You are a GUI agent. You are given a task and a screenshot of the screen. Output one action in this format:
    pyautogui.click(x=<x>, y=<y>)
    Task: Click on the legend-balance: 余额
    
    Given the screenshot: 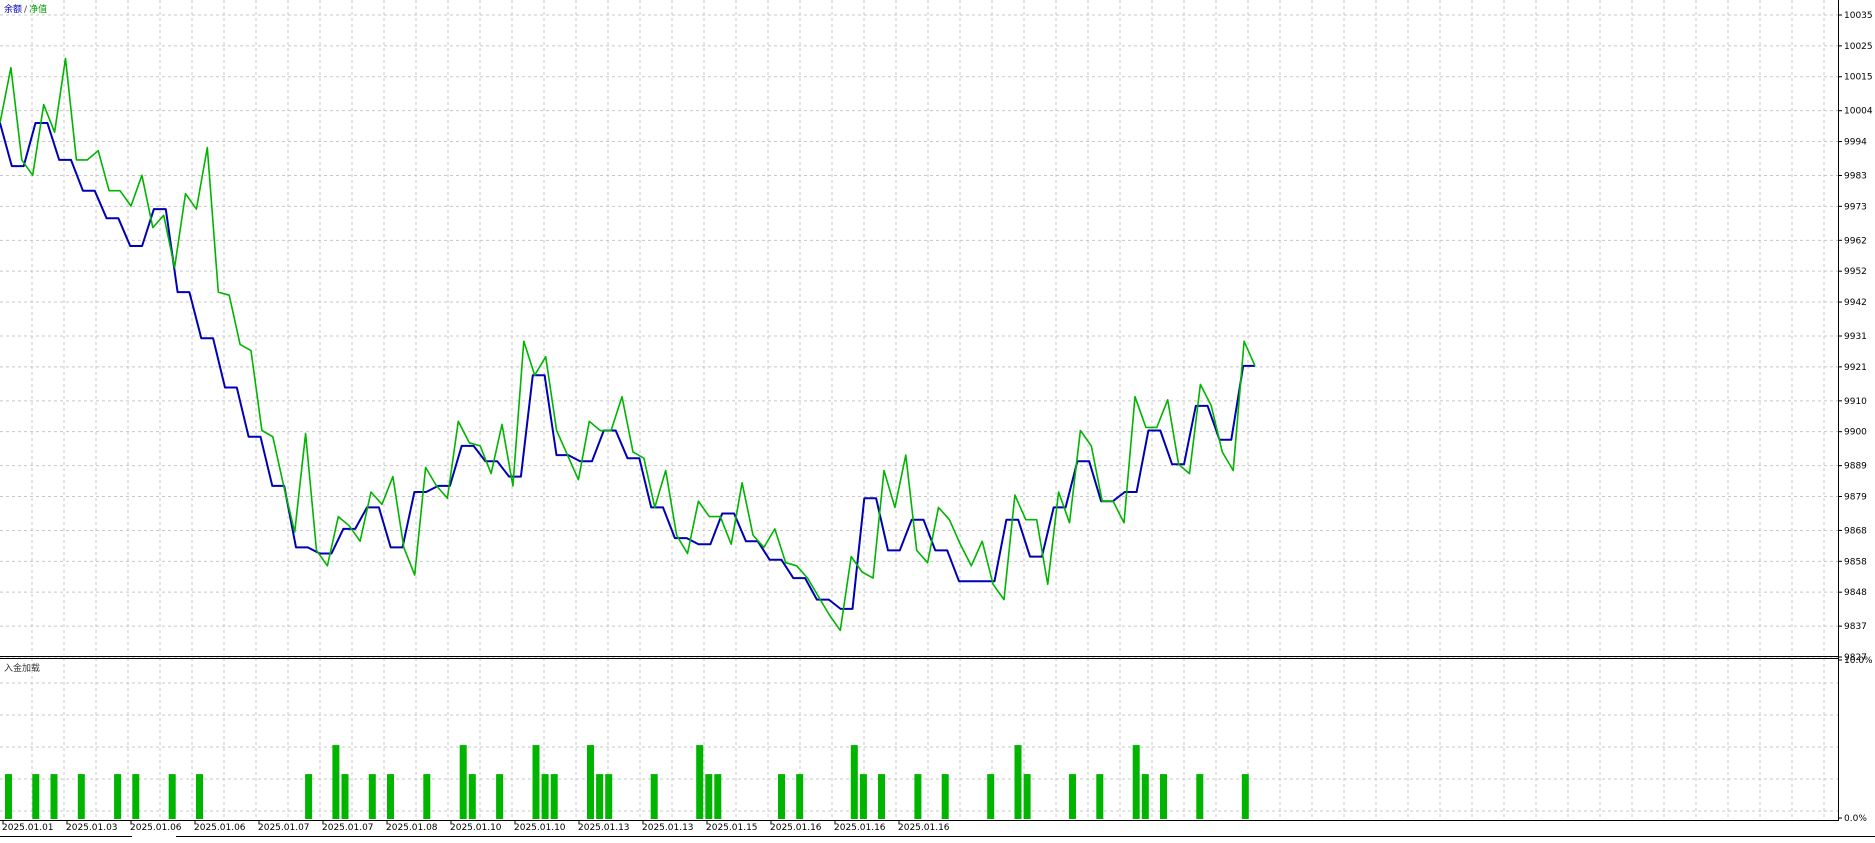 What is the action you would take?
    pyautogui.click(x=13, y=10)
    